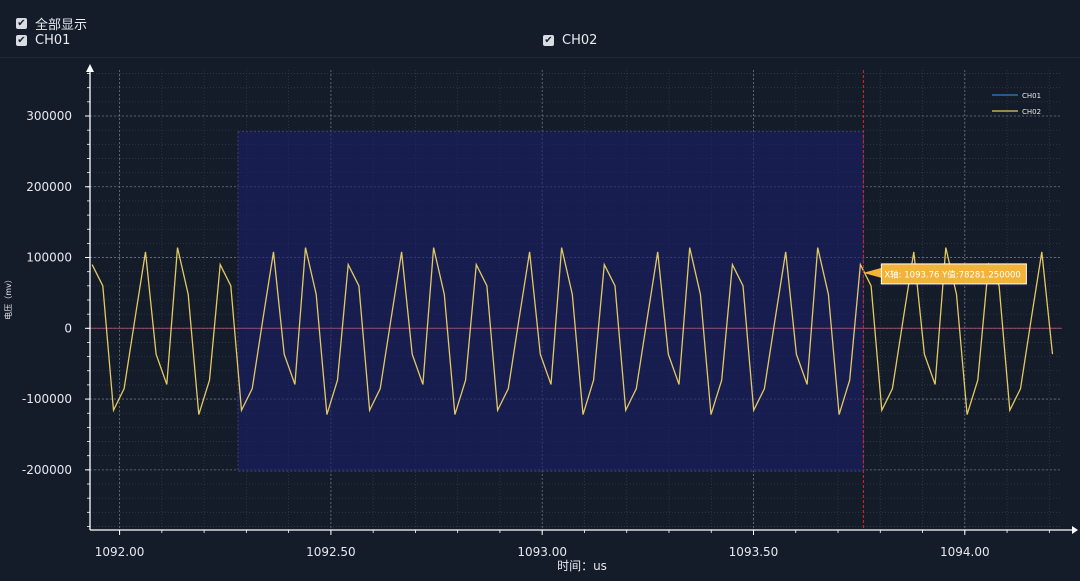  Describe the element at coordinates (49, 258) in the screenshot. I see `y-tick-label: 100000` at that location.